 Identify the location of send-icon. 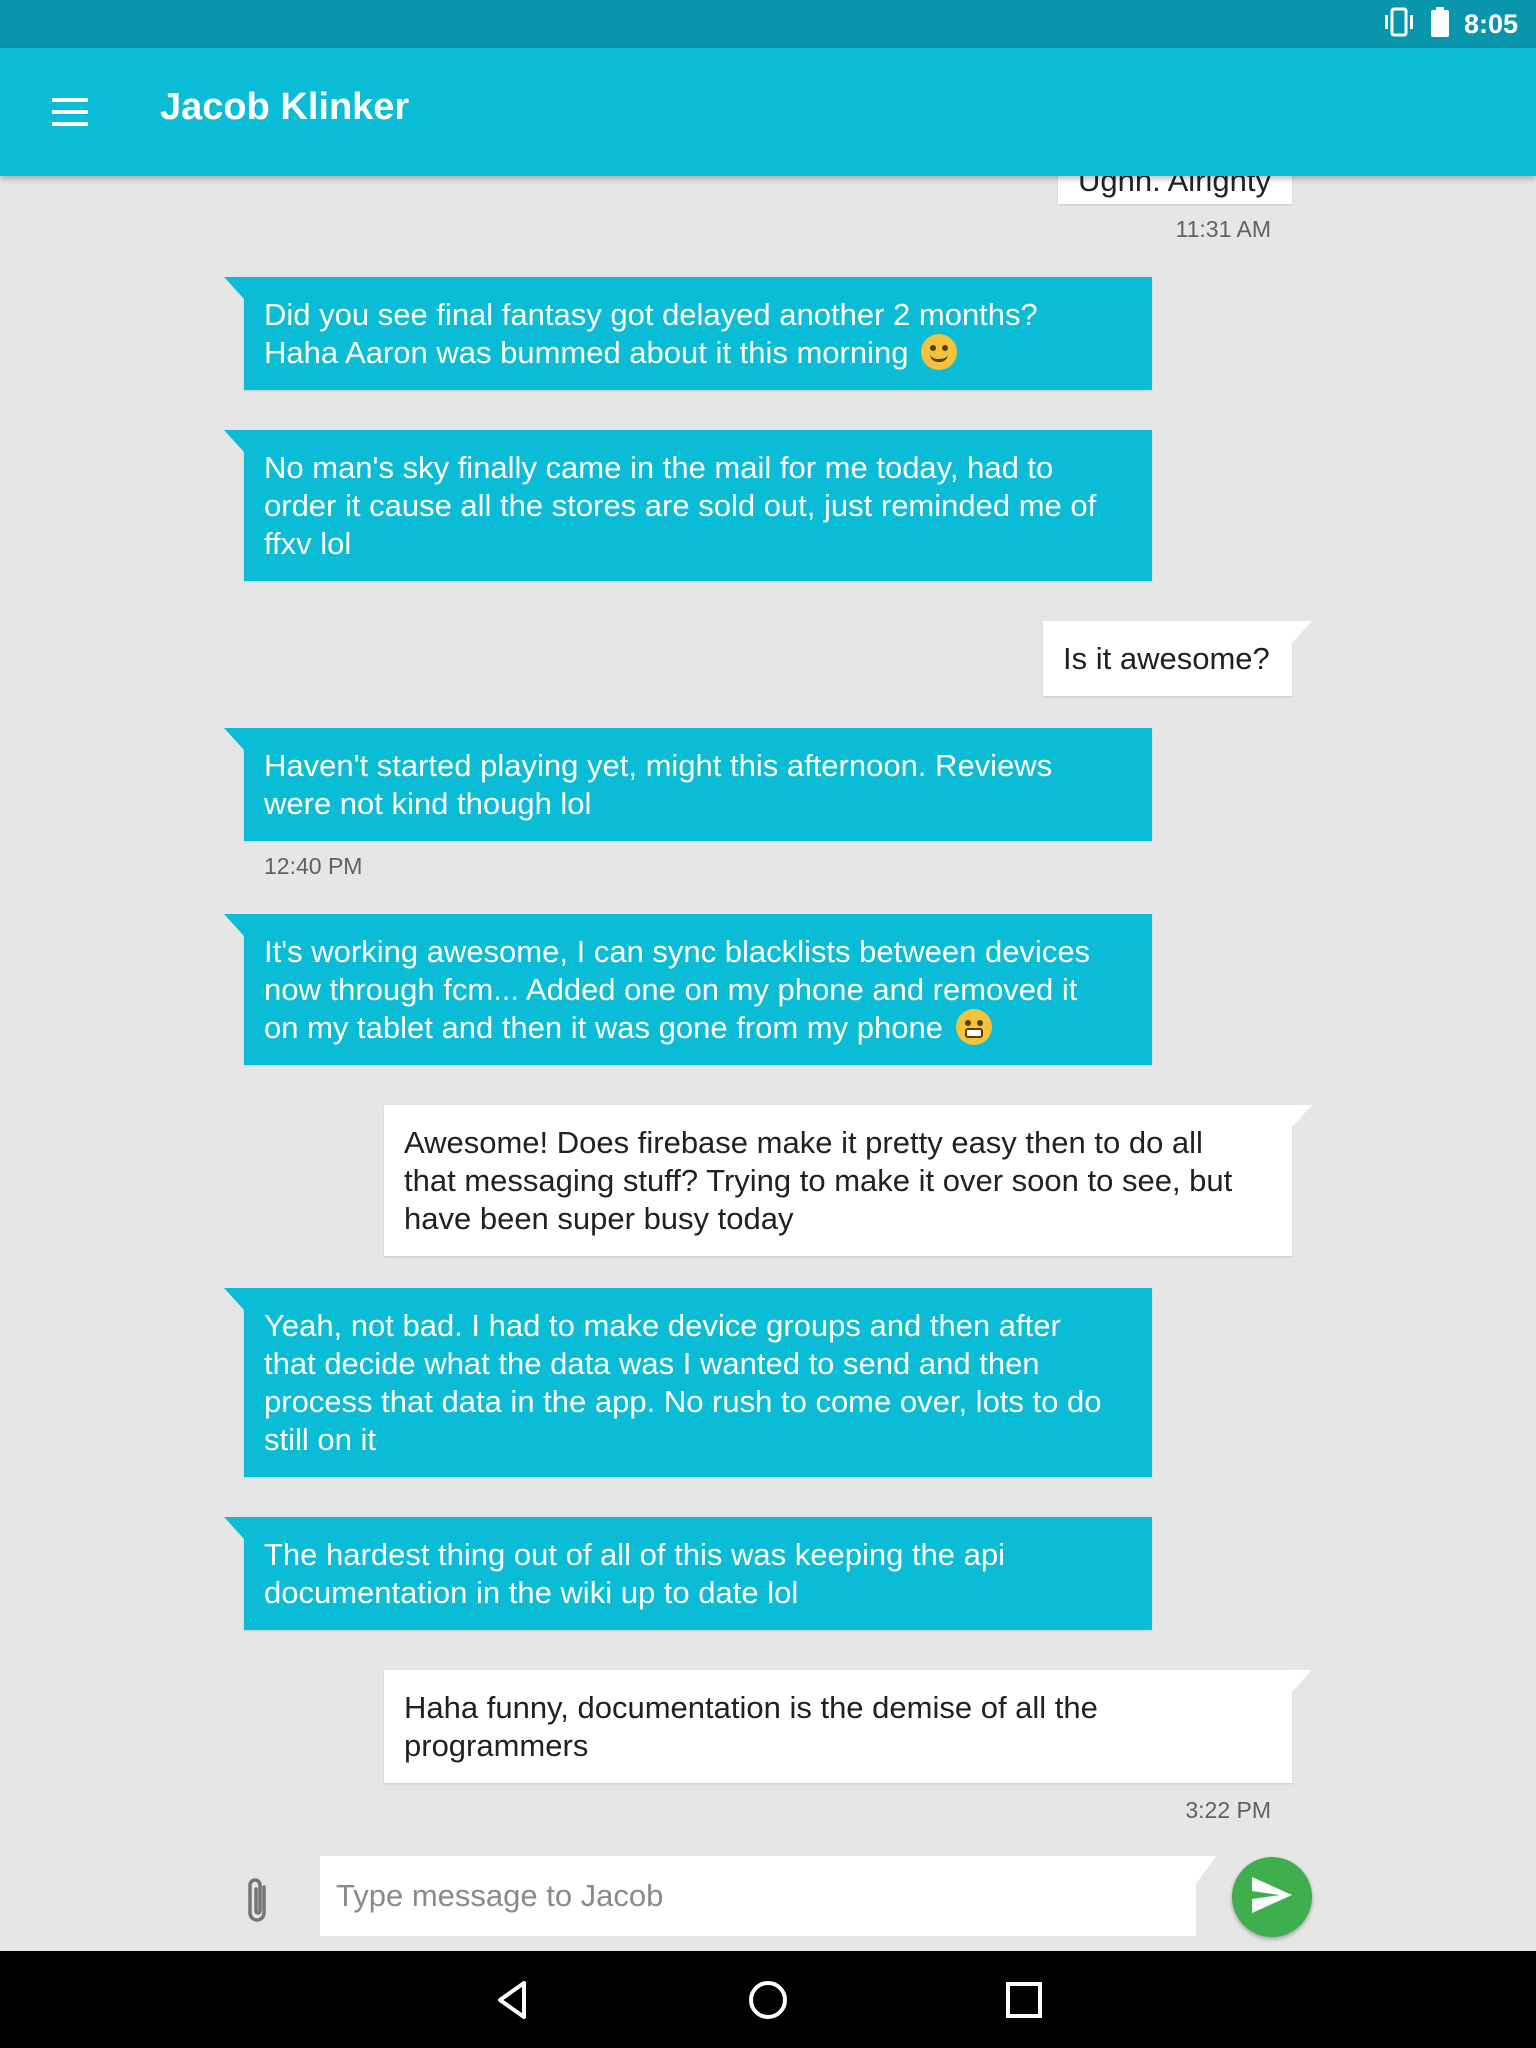
(1272, 1897).